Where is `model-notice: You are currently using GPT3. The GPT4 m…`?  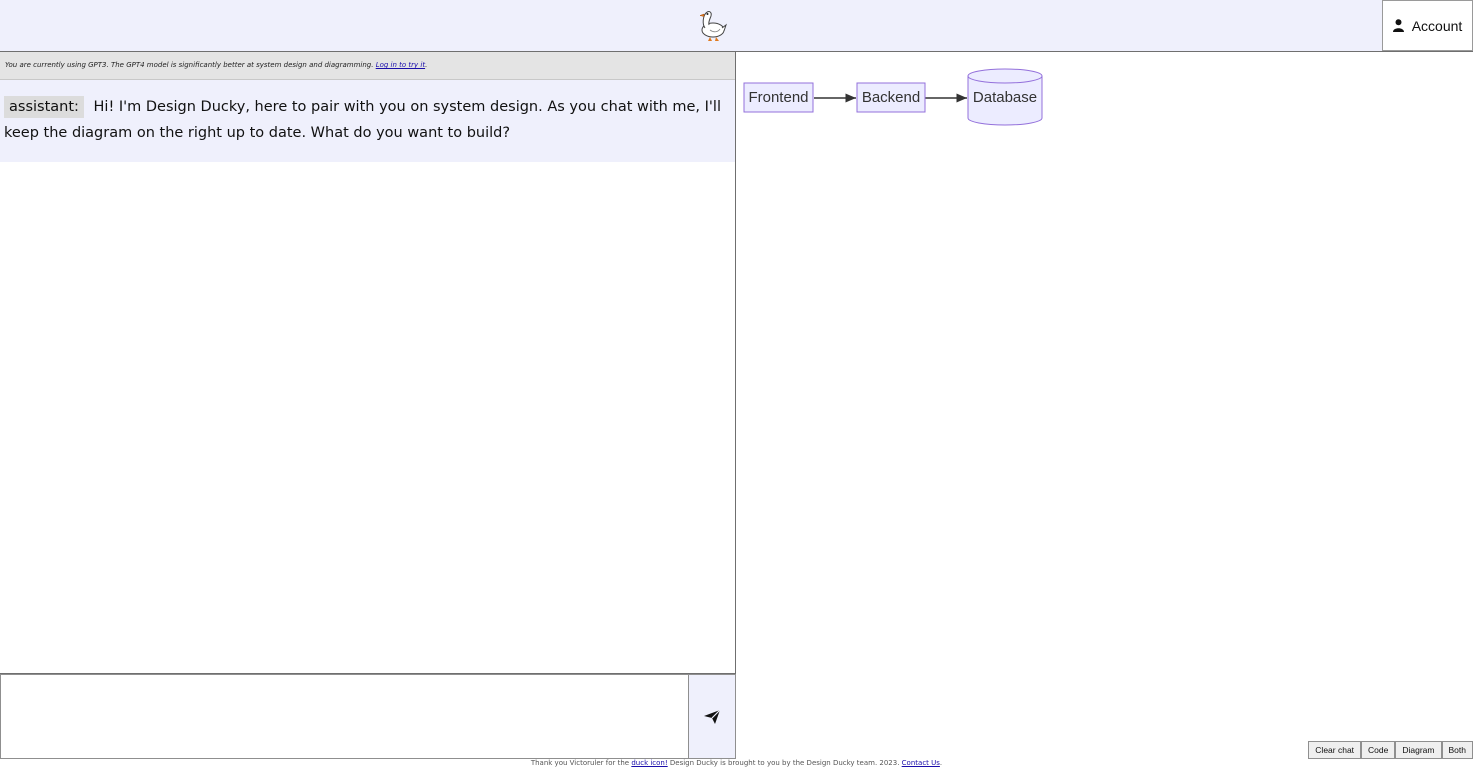
model-notice: You are currently using GPT3. The GPT4 m… is located at coordinates (367, 66).